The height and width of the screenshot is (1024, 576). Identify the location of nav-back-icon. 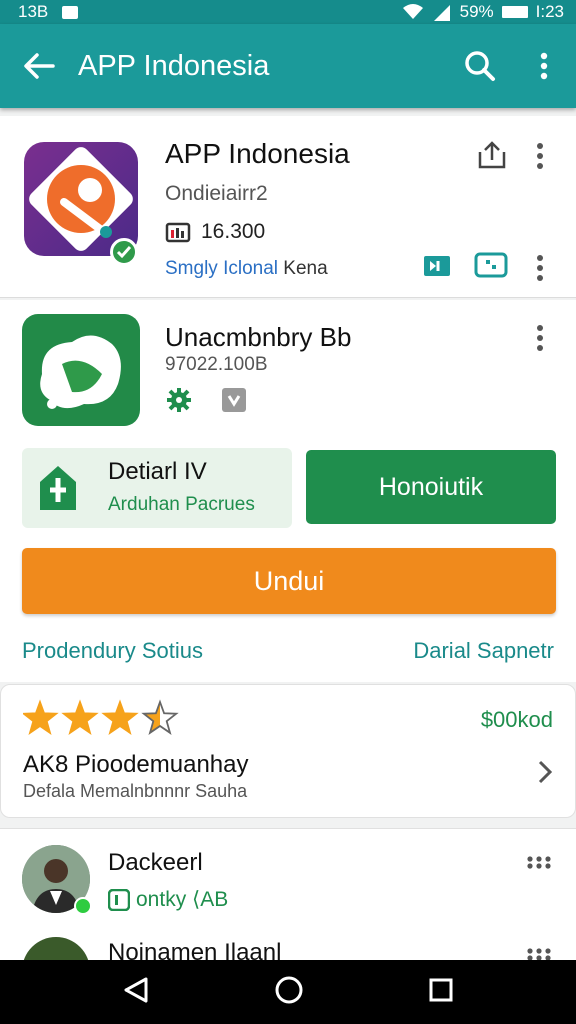
(136, 989).